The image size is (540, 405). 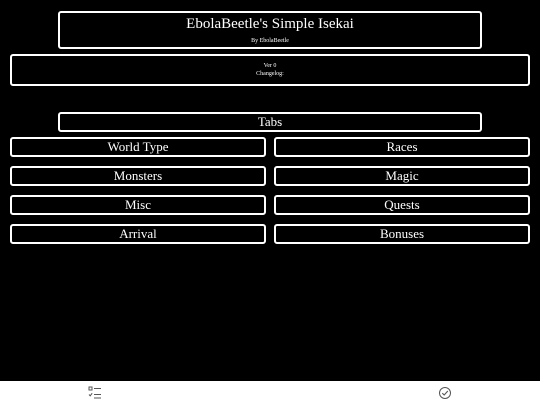 I want to click on tab-bonuses: Bonuses, so click(x=402, y=234).